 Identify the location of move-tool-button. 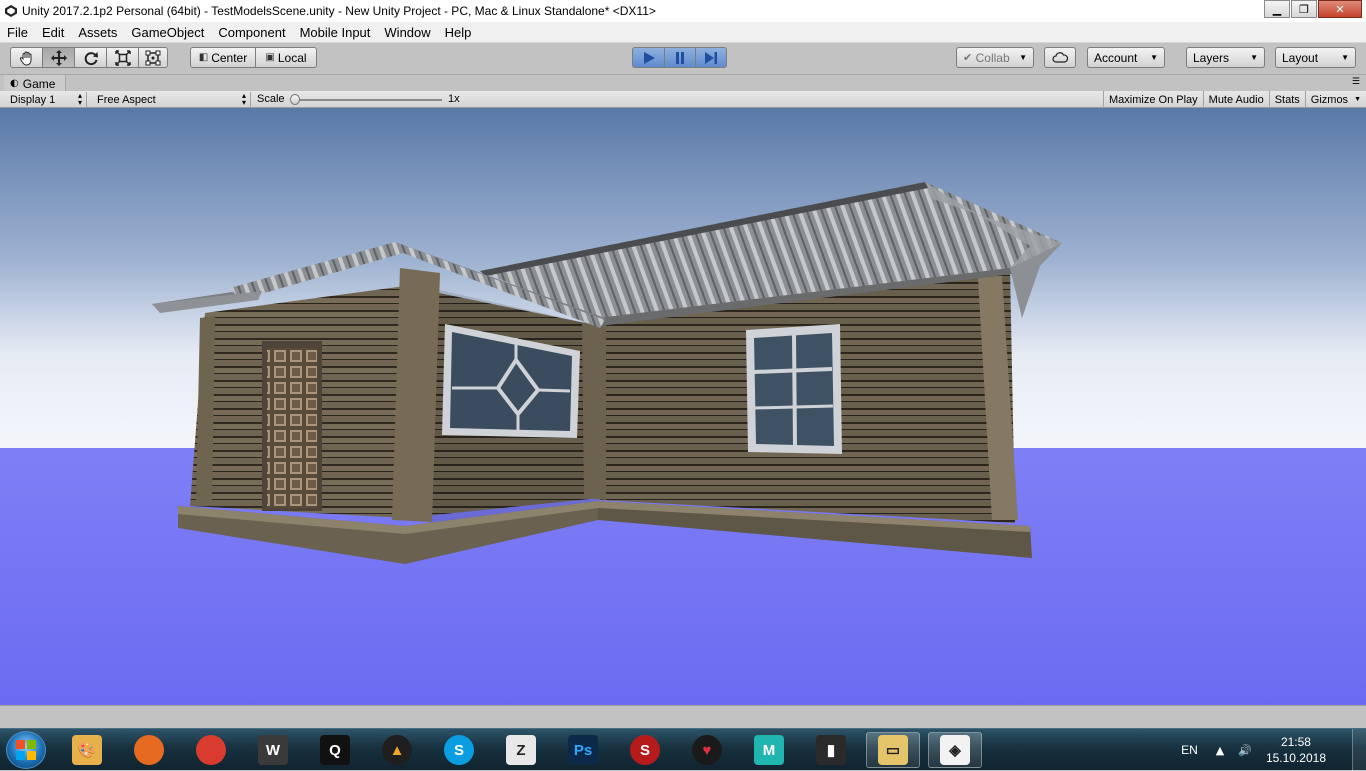
(58, 57).